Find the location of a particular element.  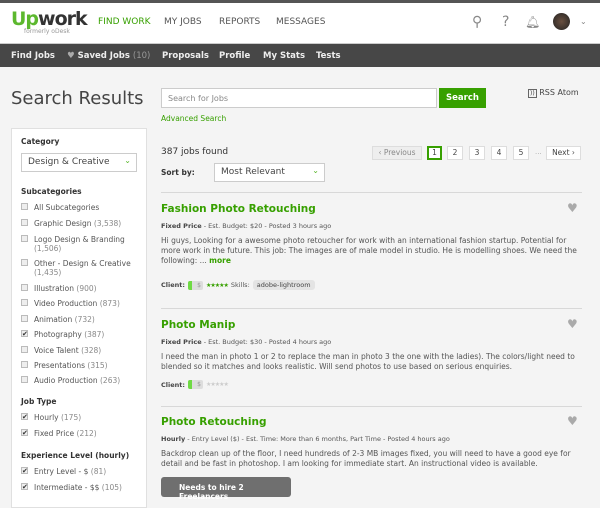

filter-checkbox: Logo Design & Branding (1,506) is located at coordinates (86, 244).